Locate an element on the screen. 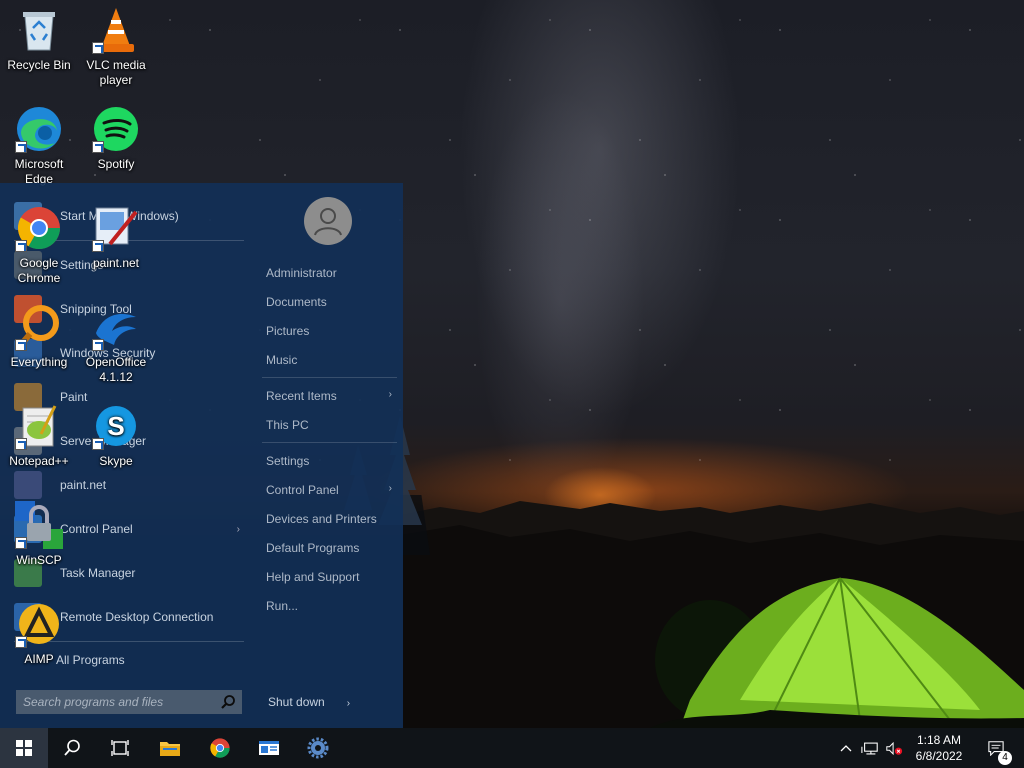  desktop-icon-label: Everything is located at coordinates (39, 362).